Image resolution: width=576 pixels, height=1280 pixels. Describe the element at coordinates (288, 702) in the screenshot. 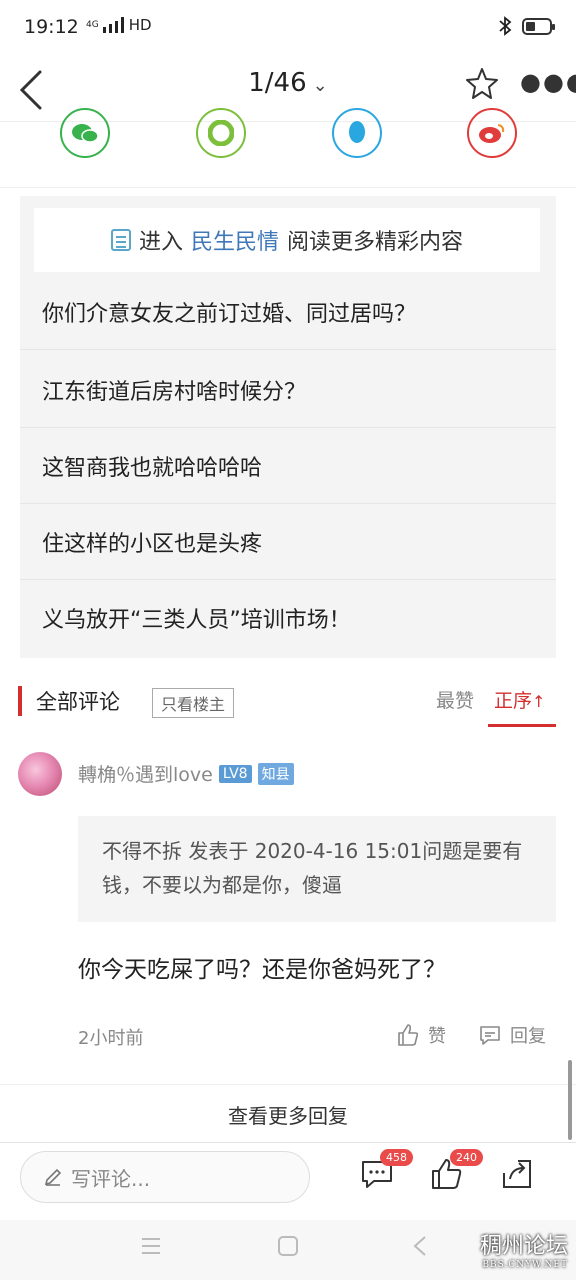

I see `comments-header: 全部评论 只看楼主 最赞 正序↑` at that location.